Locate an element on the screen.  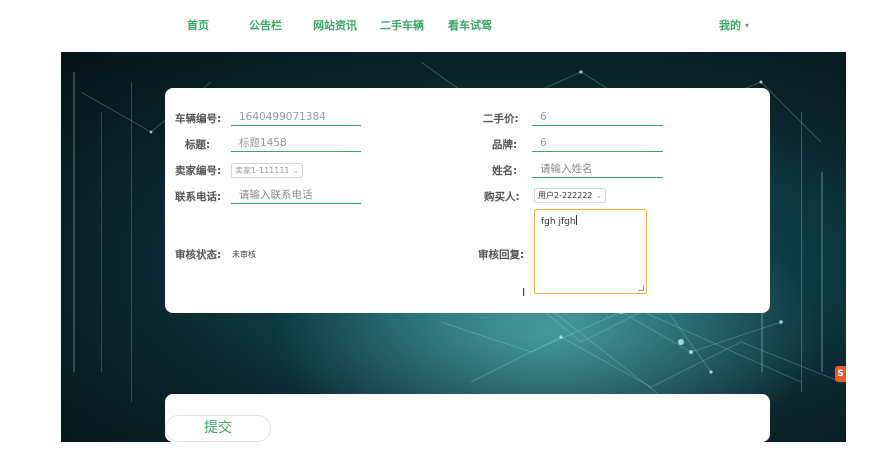
text-cursor-icon: I is located at coordinates (524, 292).